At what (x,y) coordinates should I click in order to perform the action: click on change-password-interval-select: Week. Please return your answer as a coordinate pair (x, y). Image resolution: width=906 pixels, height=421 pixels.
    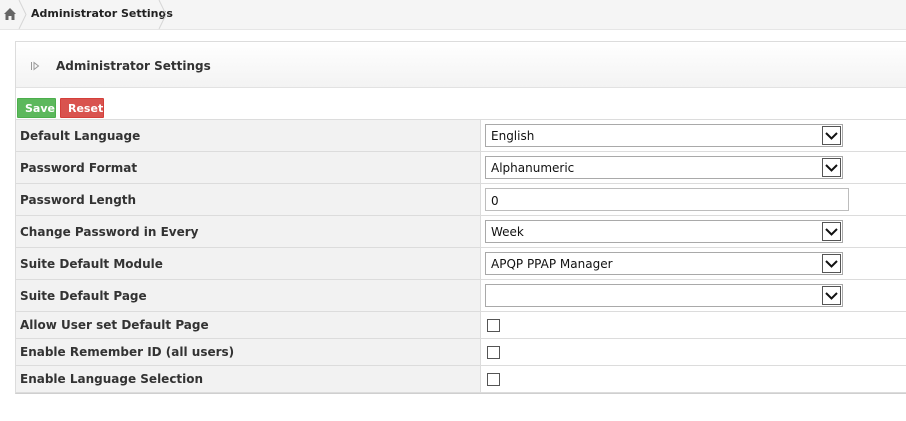
    Looking at the image, I should click on (664, 231).